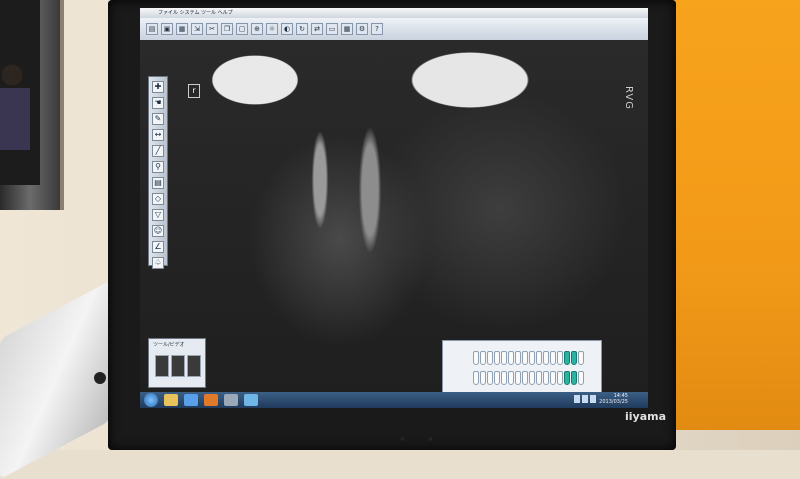 The height and width of the screenshot is (479, 800). Describe the element at coordinates (347, 29) in the screenshot. I see `grid-icon: ▦` at that location.